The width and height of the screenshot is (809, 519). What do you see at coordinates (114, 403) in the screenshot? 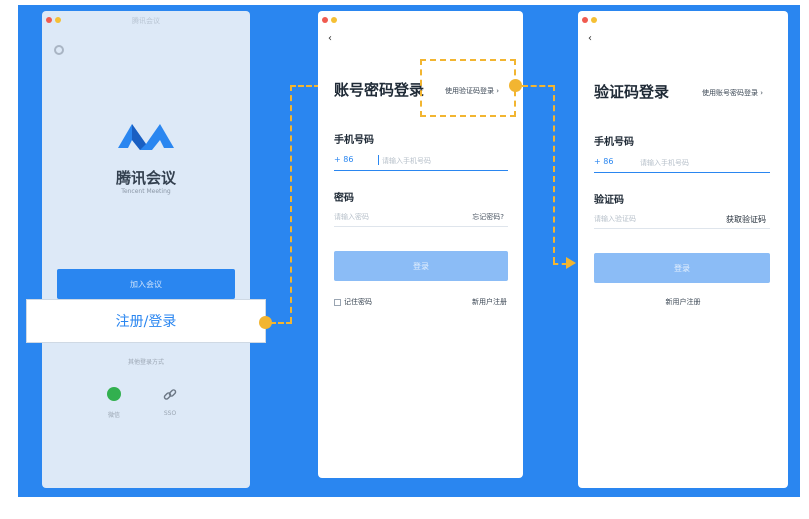
I see `wechat-login-option: 微信` at bounding box center [114, 403].